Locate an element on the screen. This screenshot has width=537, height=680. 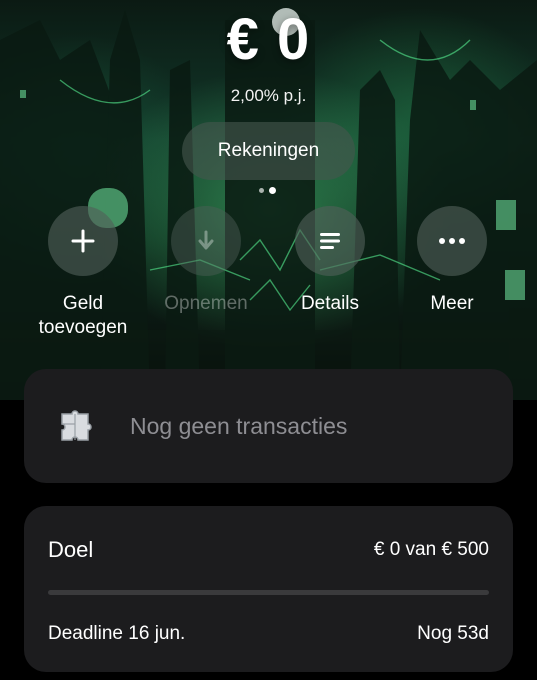
accounts-button: Rekeningen is located at coordinates (268, 151).